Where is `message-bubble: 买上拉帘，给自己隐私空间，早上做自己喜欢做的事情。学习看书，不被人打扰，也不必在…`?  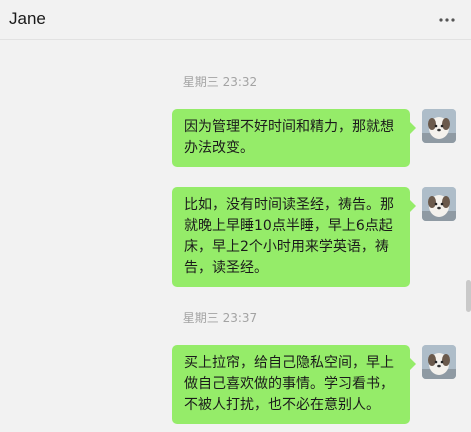 message-bubble: 买上拉帘，给自己隐私空间，早上做自己喜欢做的事情。学习看书，不被人打扰，也不必在… is located at coordinates (294, 384).